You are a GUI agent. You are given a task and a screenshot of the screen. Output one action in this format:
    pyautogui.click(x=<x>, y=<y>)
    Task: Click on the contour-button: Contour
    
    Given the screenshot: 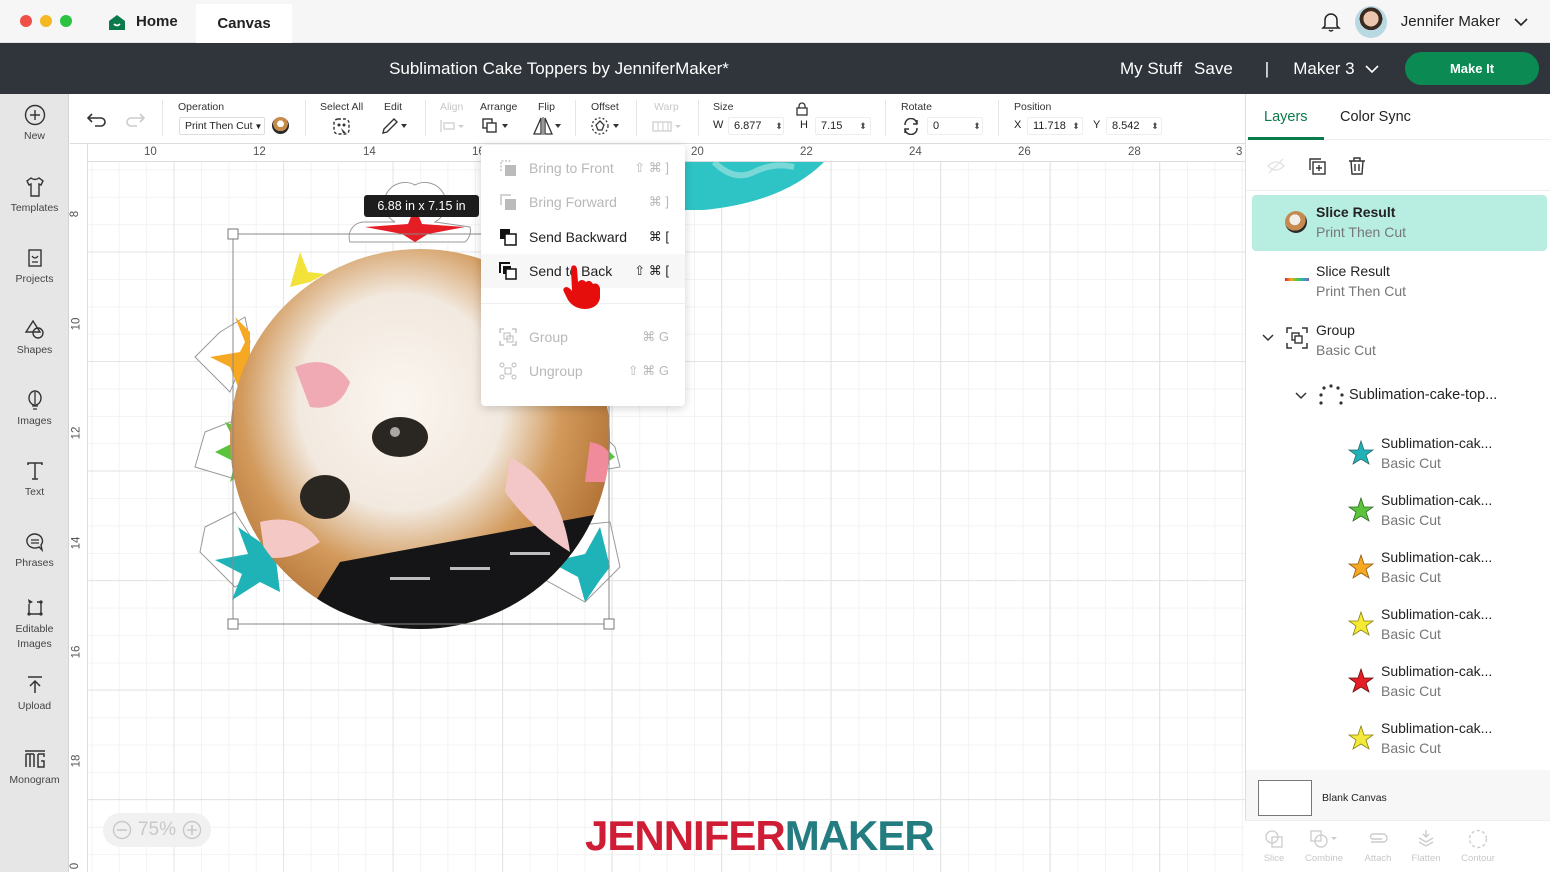 What is the action you would take?
    pyautogui.click(x=1478, y=846)
    